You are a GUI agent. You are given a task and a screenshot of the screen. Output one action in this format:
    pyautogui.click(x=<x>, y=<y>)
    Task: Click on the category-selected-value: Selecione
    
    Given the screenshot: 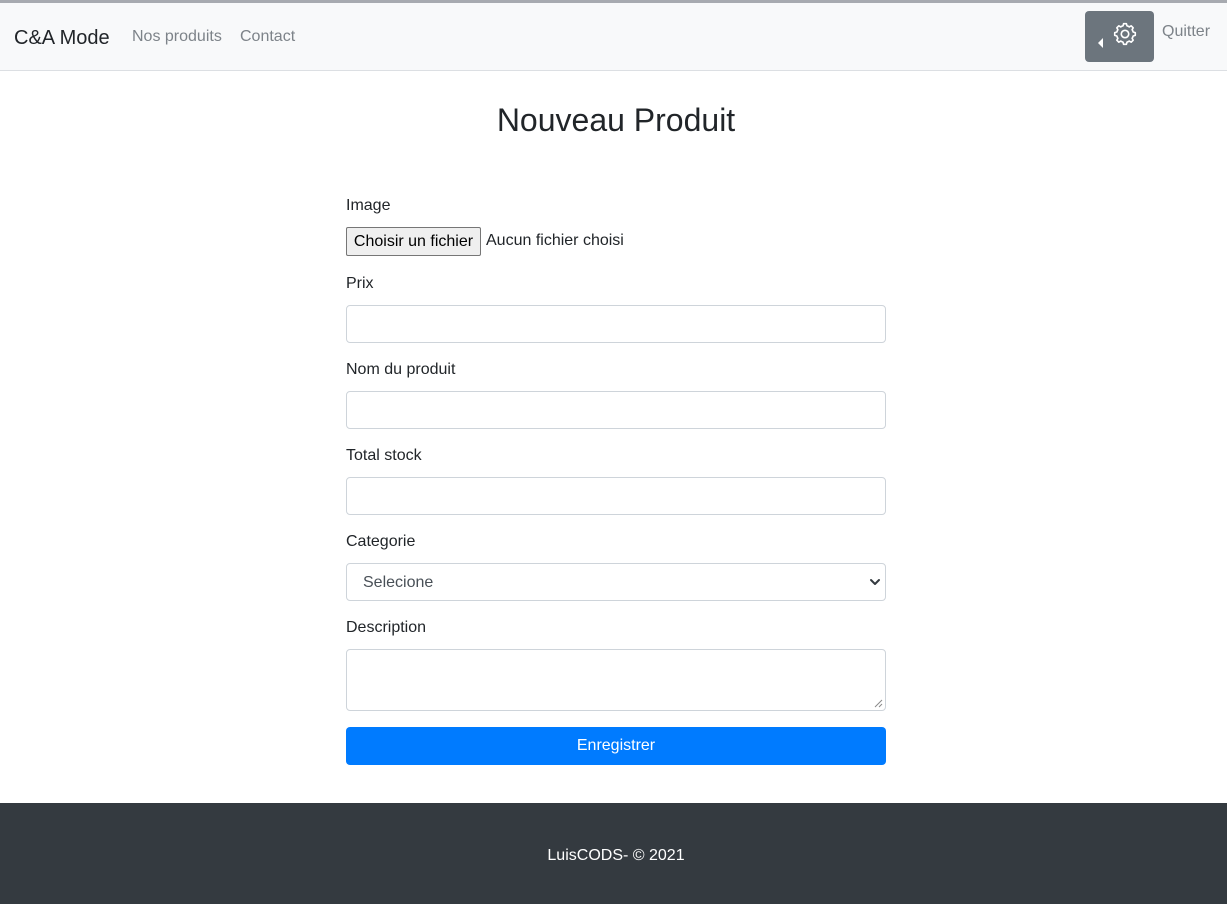 What is the action you would take?
    pyautogui.click(x=398, y=582)
    